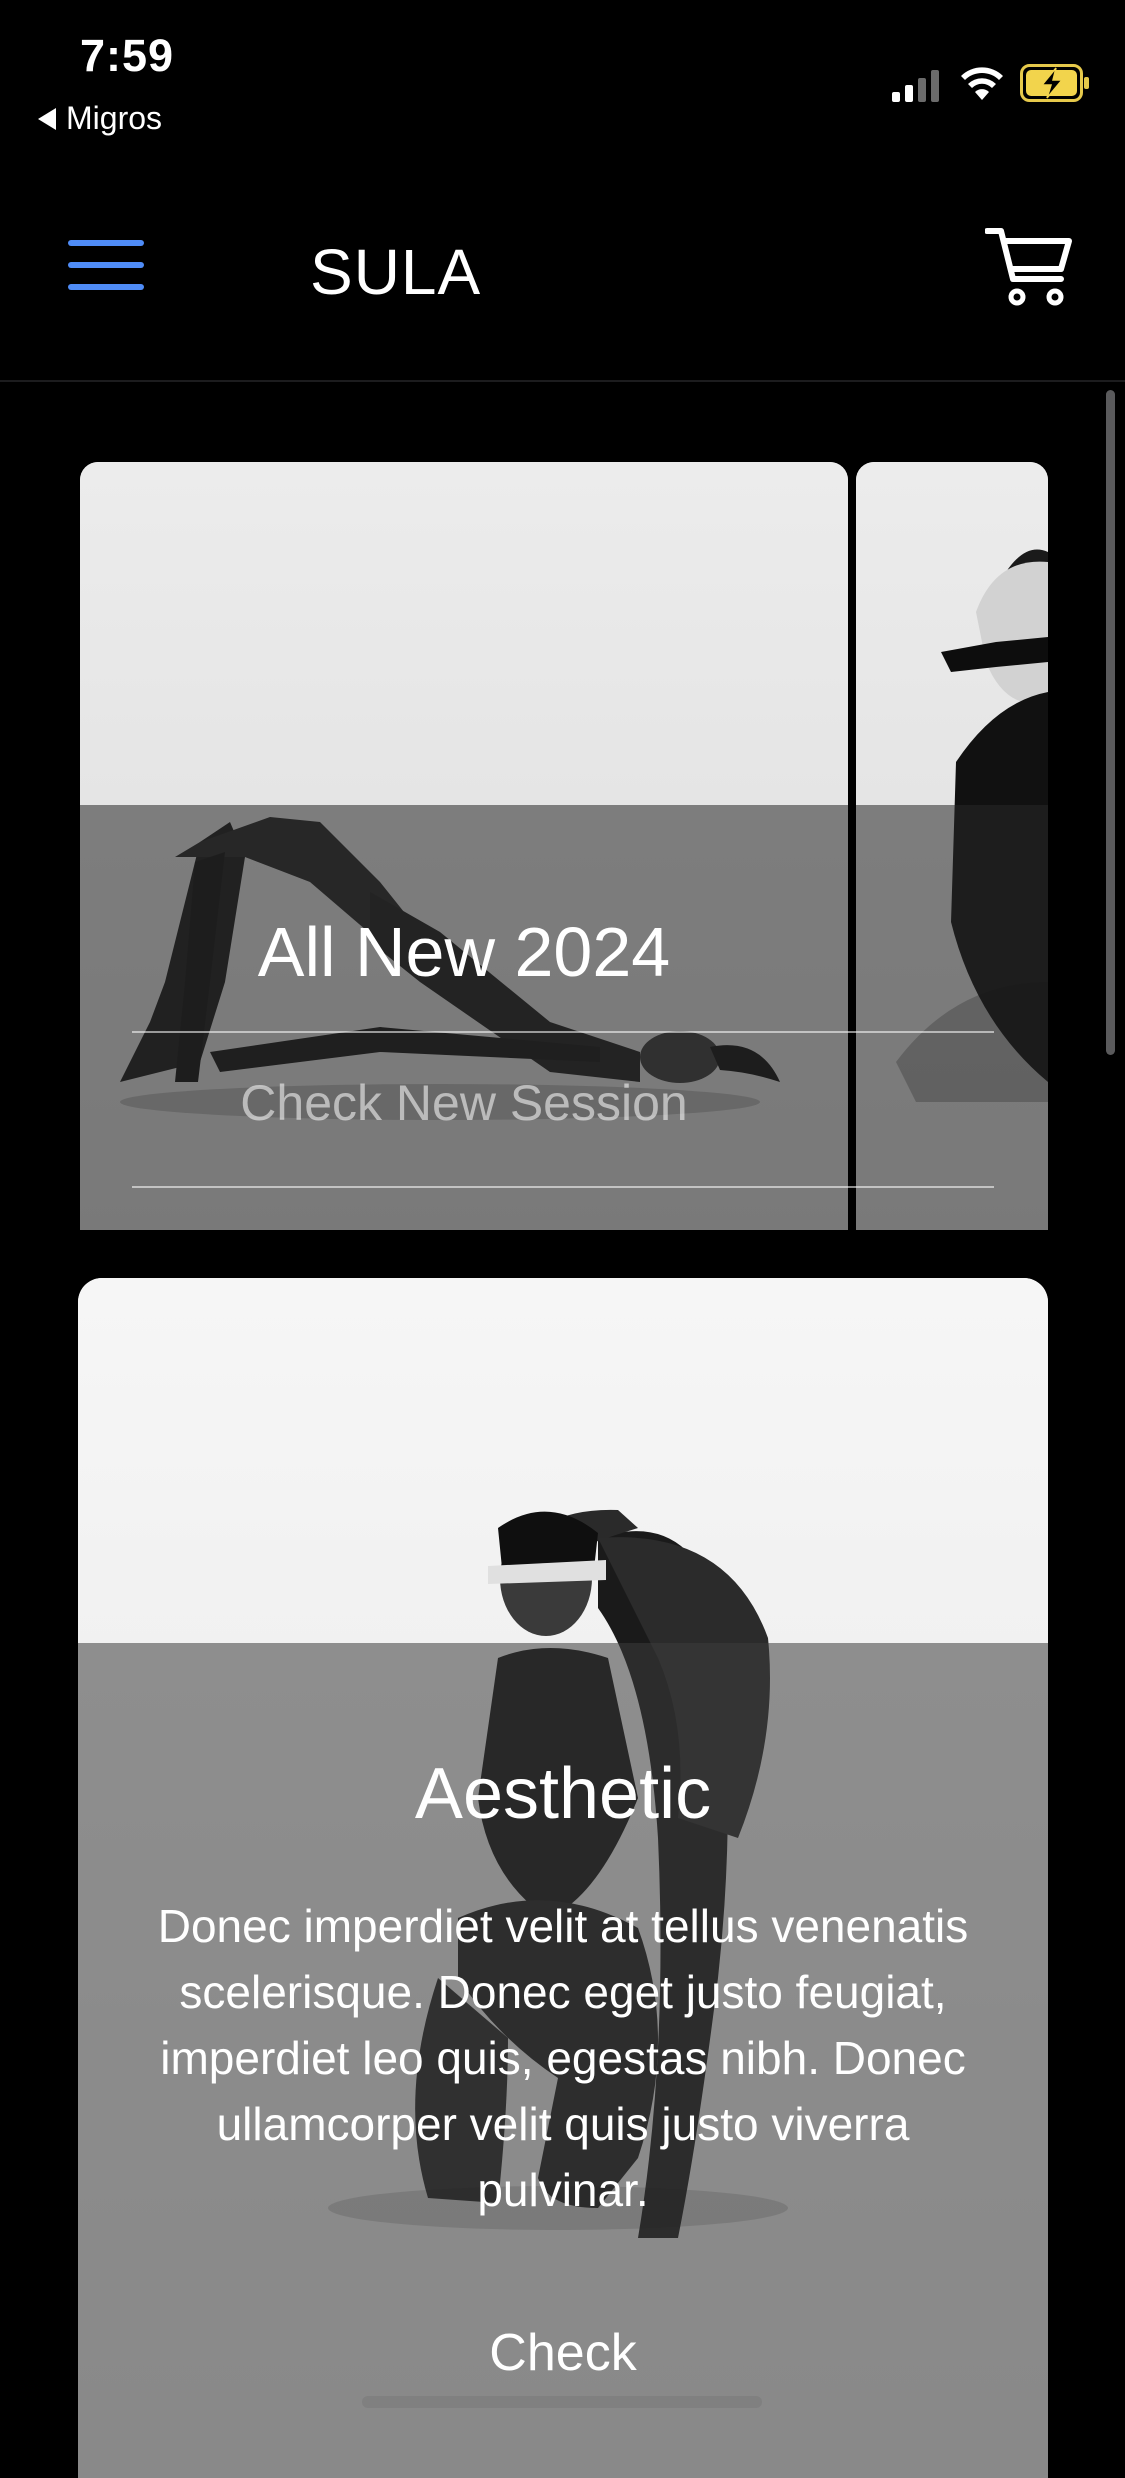 The image size is (1125, 2478). Describe the element at coordinates (114, 118) in the screenshot. I see `back-app-label: Migros` at that location.